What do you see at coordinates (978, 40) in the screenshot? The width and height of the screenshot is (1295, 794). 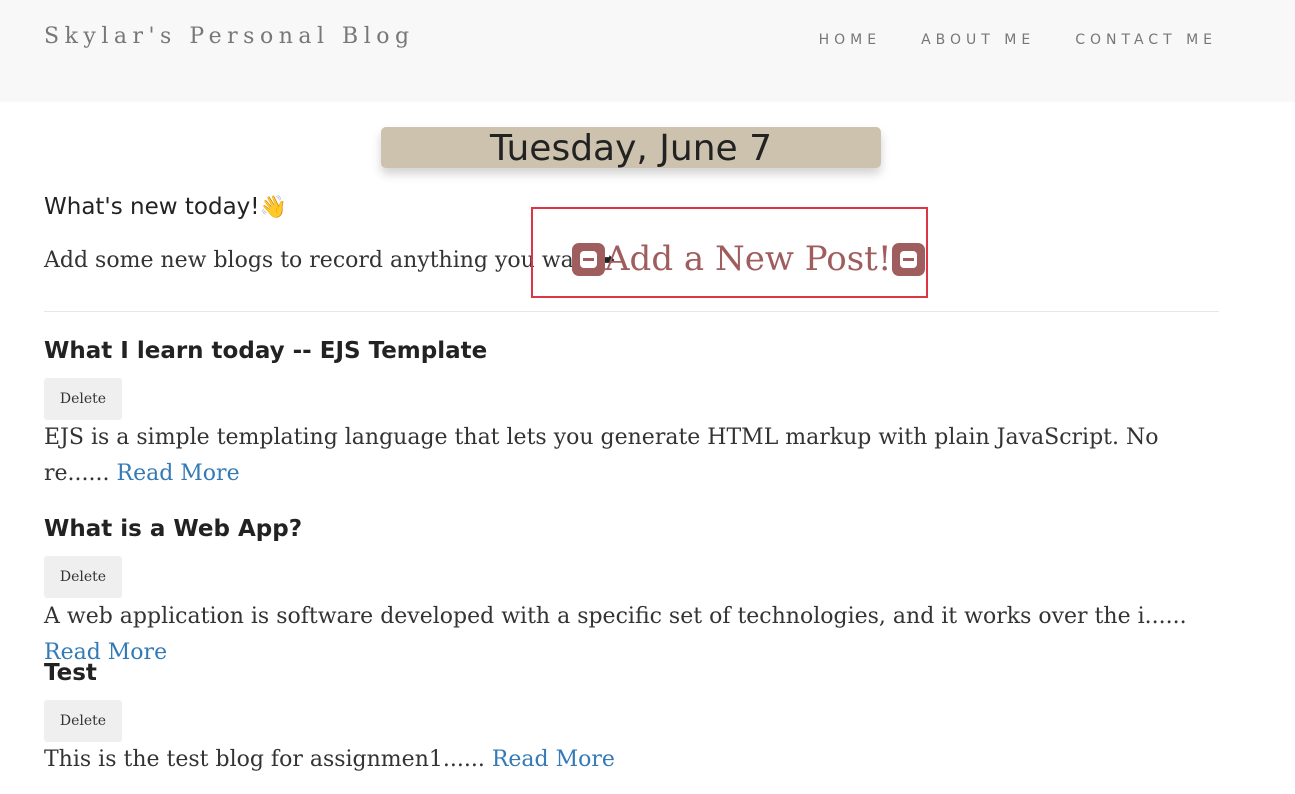 I see `nav-about-me: ABOUT ME` at bounding box center [978, 40].